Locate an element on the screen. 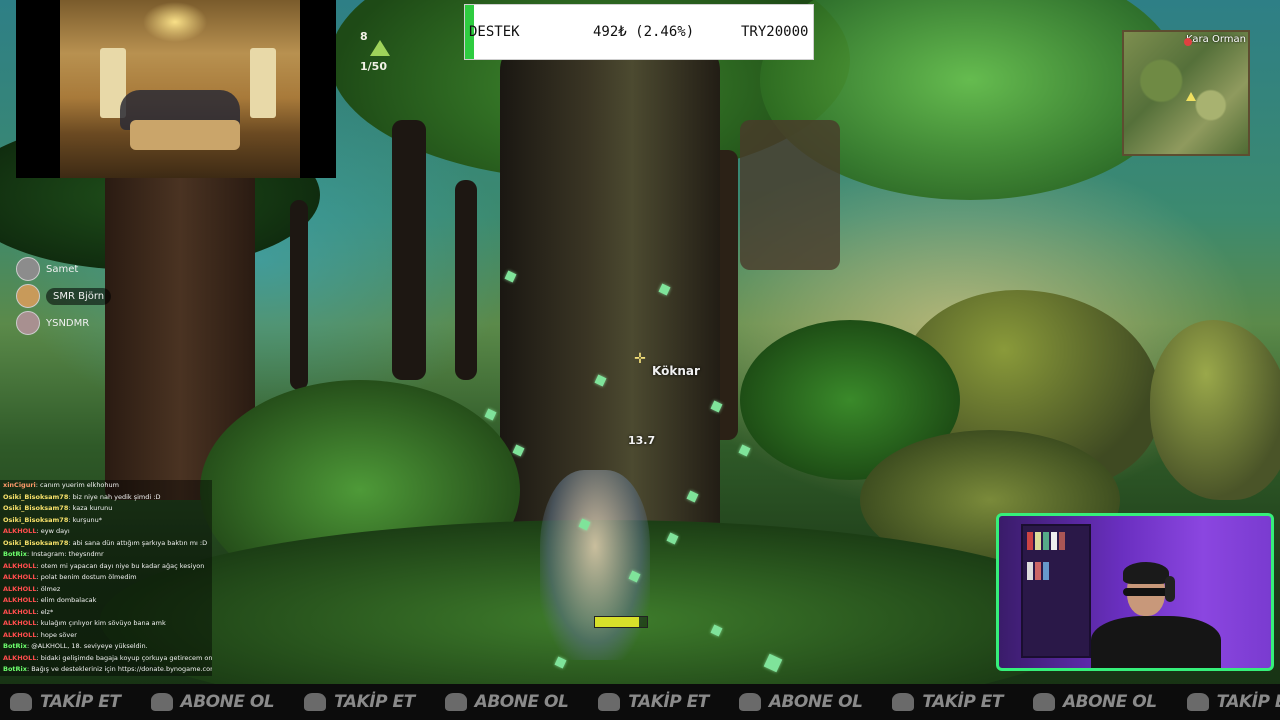  chat-text: : biz niye nah yedik şimdi :D is located at coordinates (114, 496).